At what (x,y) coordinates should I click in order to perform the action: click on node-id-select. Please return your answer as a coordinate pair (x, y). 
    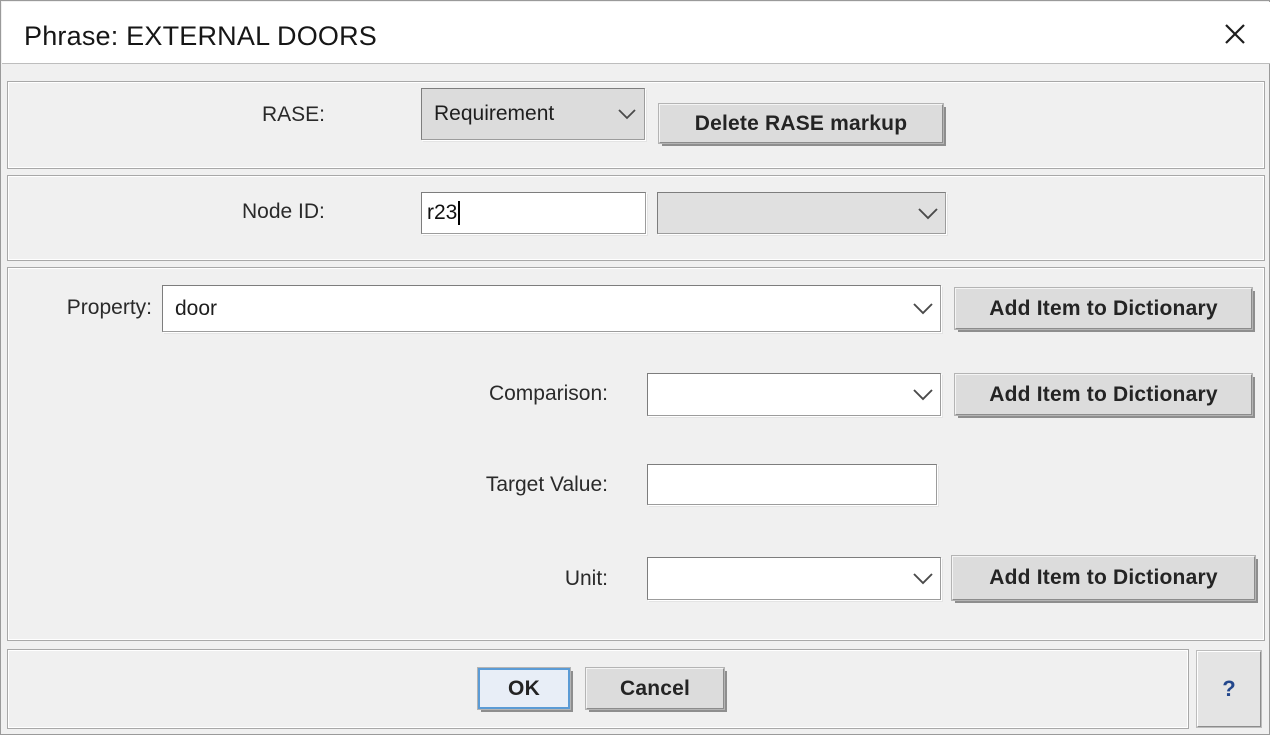
    Looking at the image, I should click on (801, 213).